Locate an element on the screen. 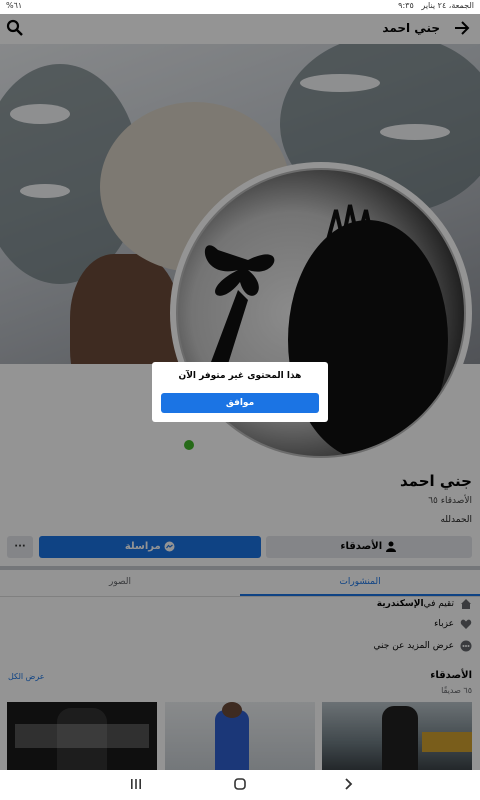  recent-apps-icon is located at coordinates (136, 784).